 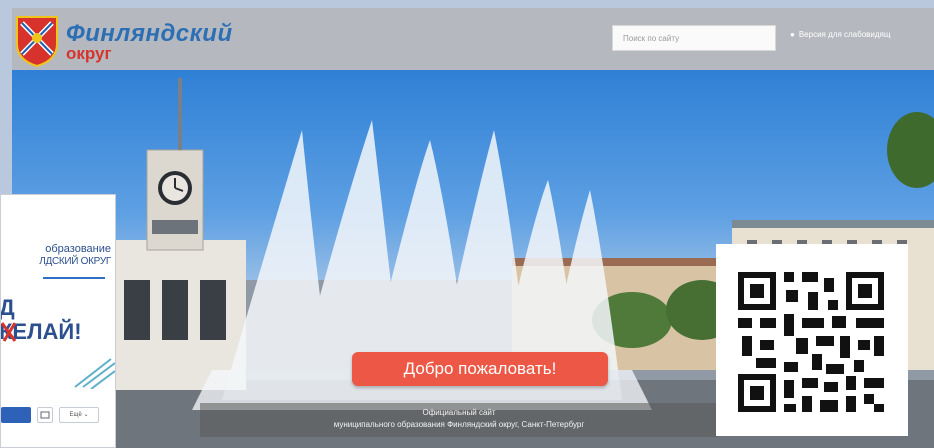 I want to click on site-subtitle: округ, so click(x=89, y=54).